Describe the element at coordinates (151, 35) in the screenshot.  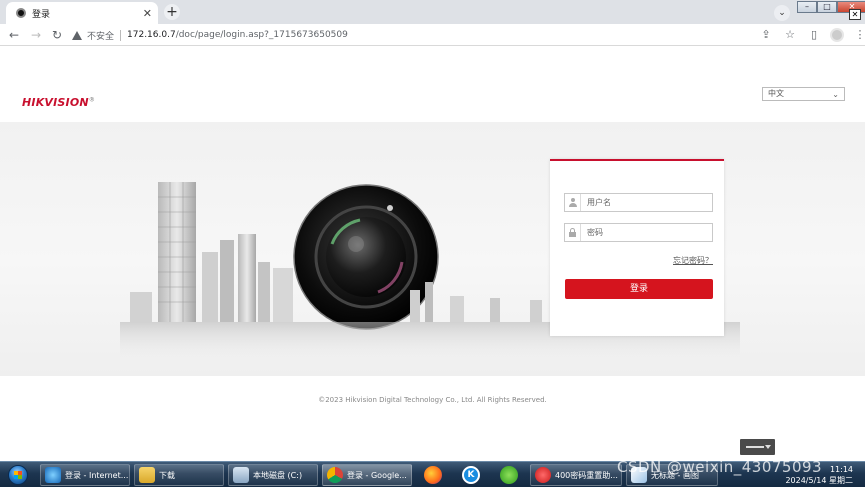
I see `url-host: 172.16.0.7` at that location.